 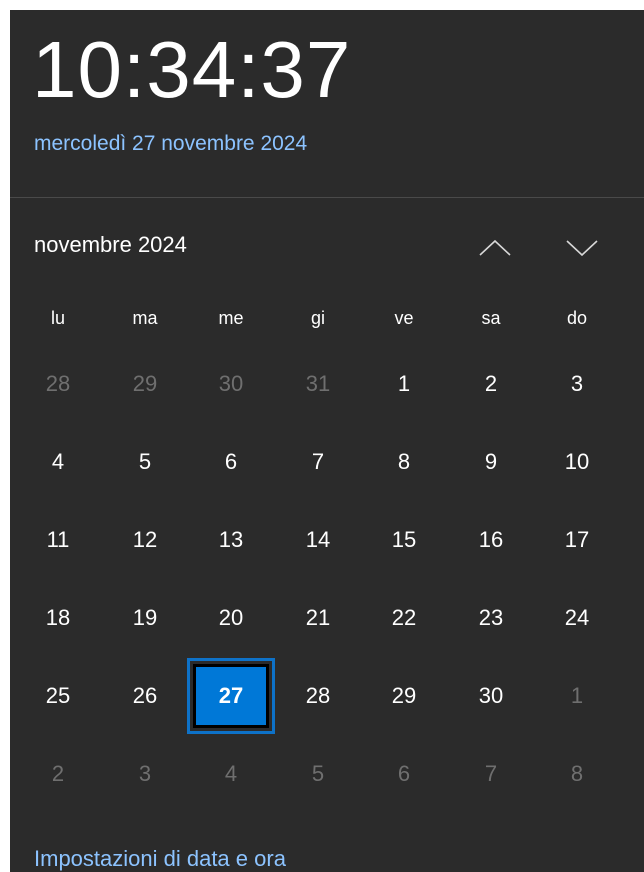 What do you see at coordinates (58, 618) in the screenshot?
I see `calendar-day: 18` at bounding box center [58, 618].